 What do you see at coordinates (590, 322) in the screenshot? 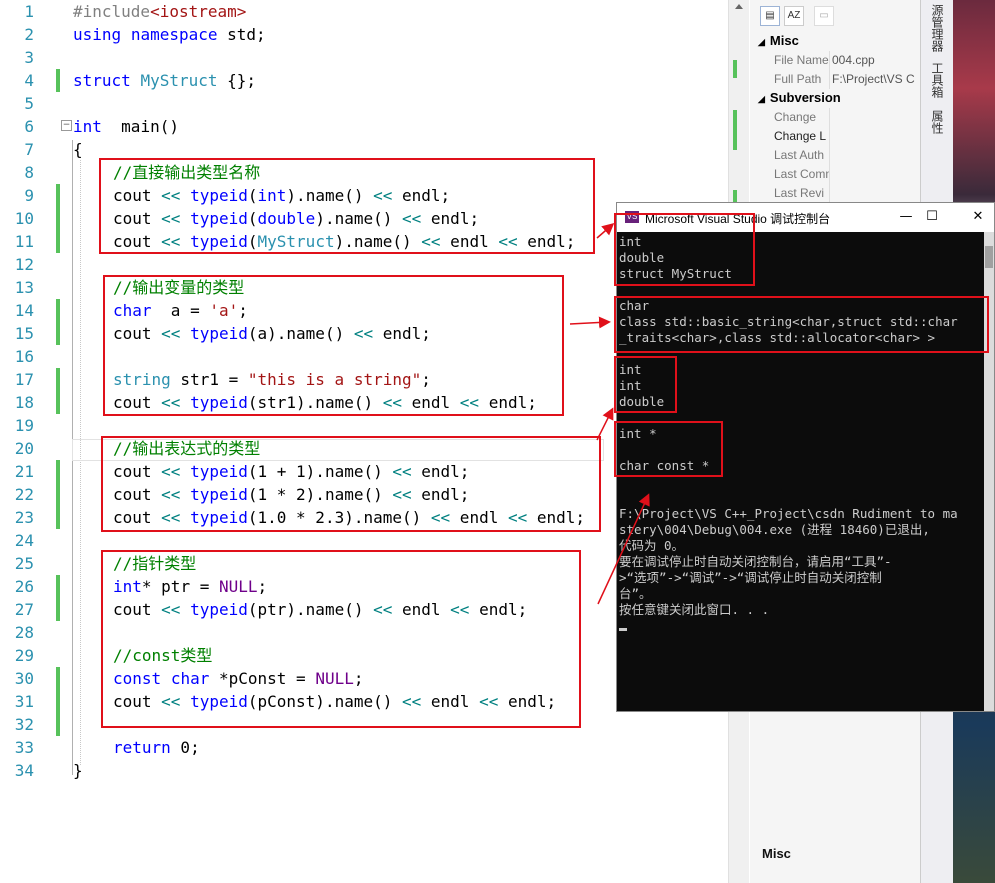
I see `arrow-variable-to-output` at bounding box center [590, 322].